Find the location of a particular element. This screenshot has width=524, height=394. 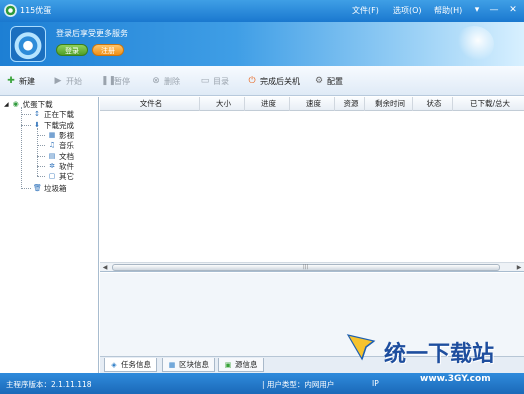

delete-button: ⊗ 删除 is located at coordinates (165, 81).